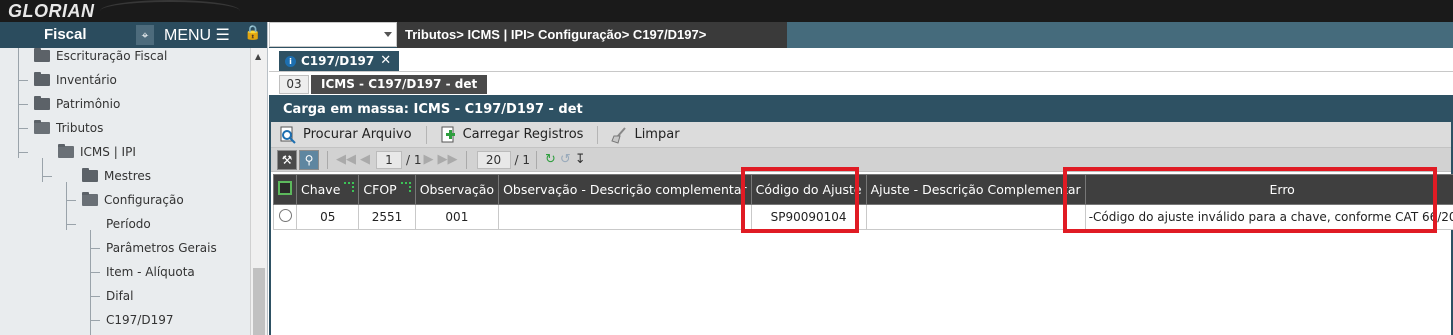  Describe the element at coordinates (288, 135) in the screenshot. I see `search-file-icon` at that location.